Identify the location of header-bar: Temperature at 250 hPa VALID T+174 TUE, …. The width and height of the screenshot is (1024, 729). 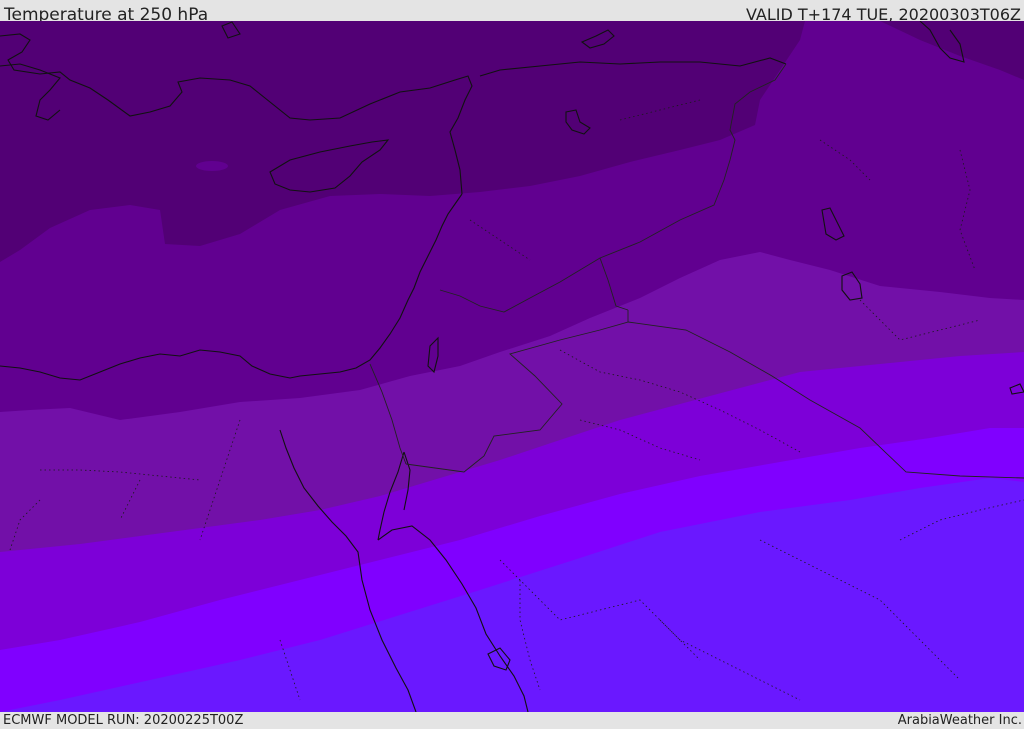
(512, 12).